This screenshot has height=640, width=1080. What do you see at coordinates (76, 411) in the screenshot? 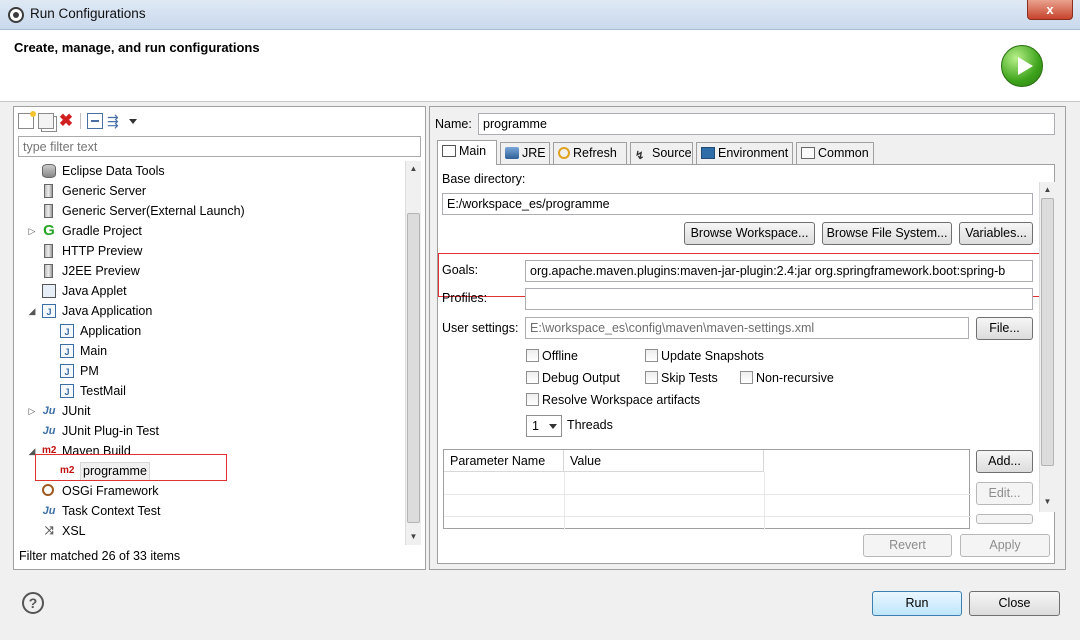
I see `tree-item-label: JUnit` at bounding box center [76, 411].